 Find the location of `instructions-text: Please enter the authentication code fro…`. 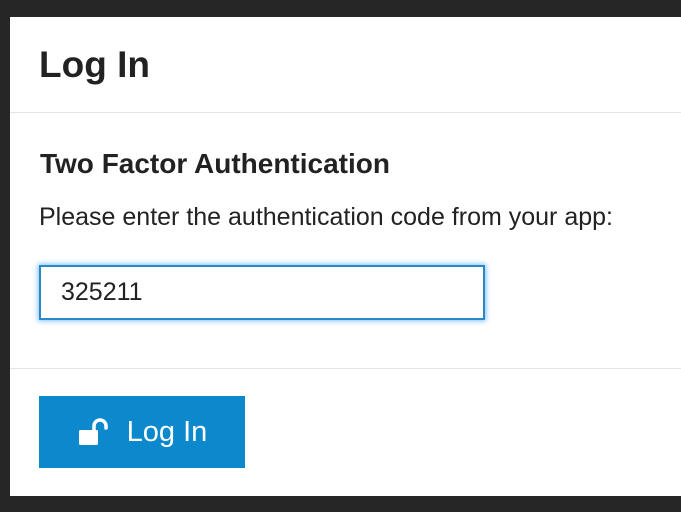

instructions-text: Please enter the authentication code fro… is located at coordinates (326, 217).